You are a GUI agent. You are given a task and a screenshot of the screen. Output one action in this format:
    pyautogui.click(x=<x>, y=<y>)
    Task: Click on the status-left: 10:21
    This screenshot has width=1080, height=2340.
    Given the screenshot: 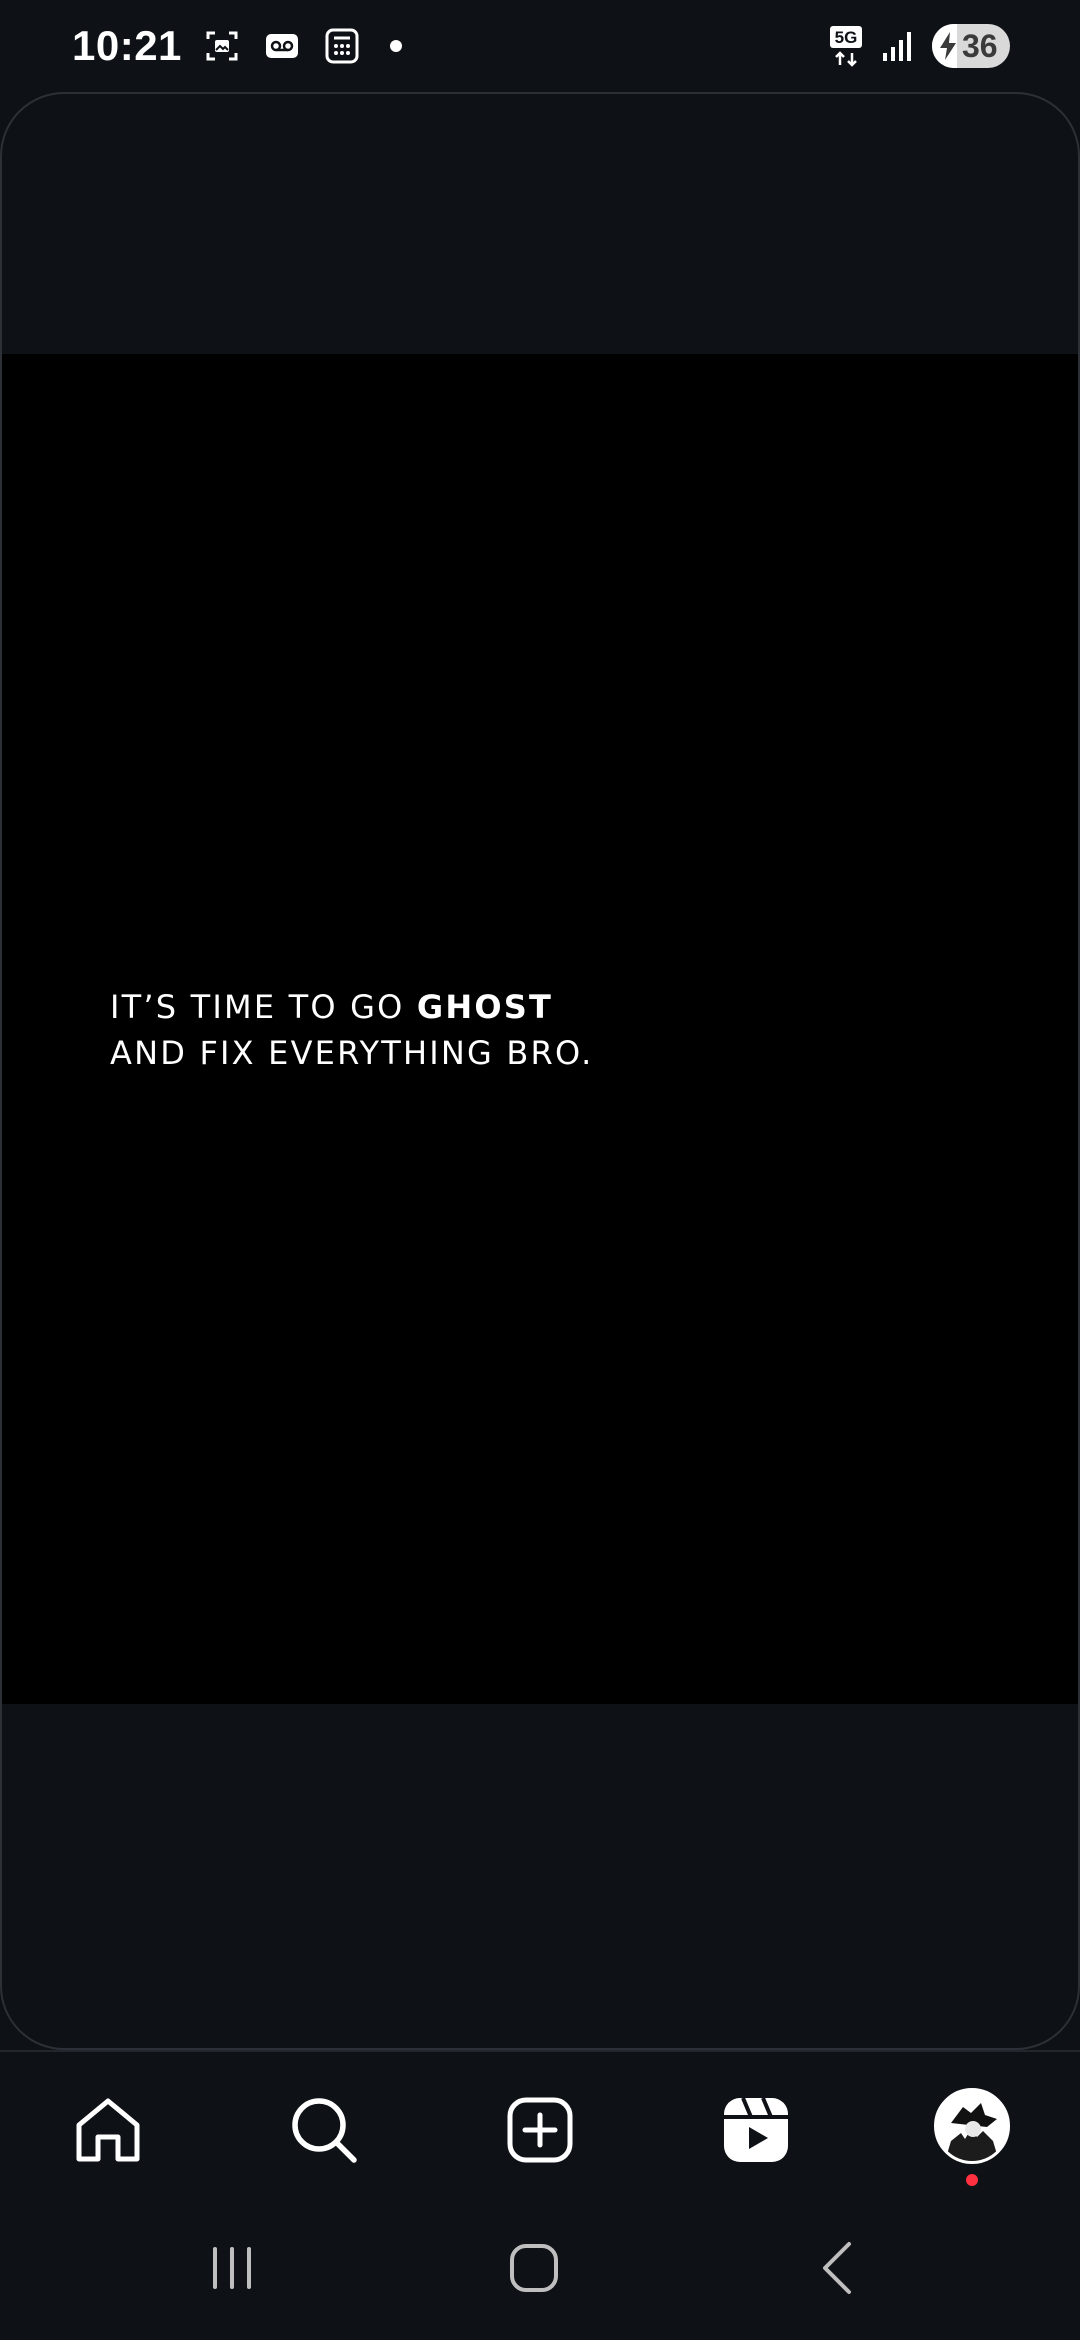 What is the action you would take?
    pyautogui.click(x=237, y=46)
    